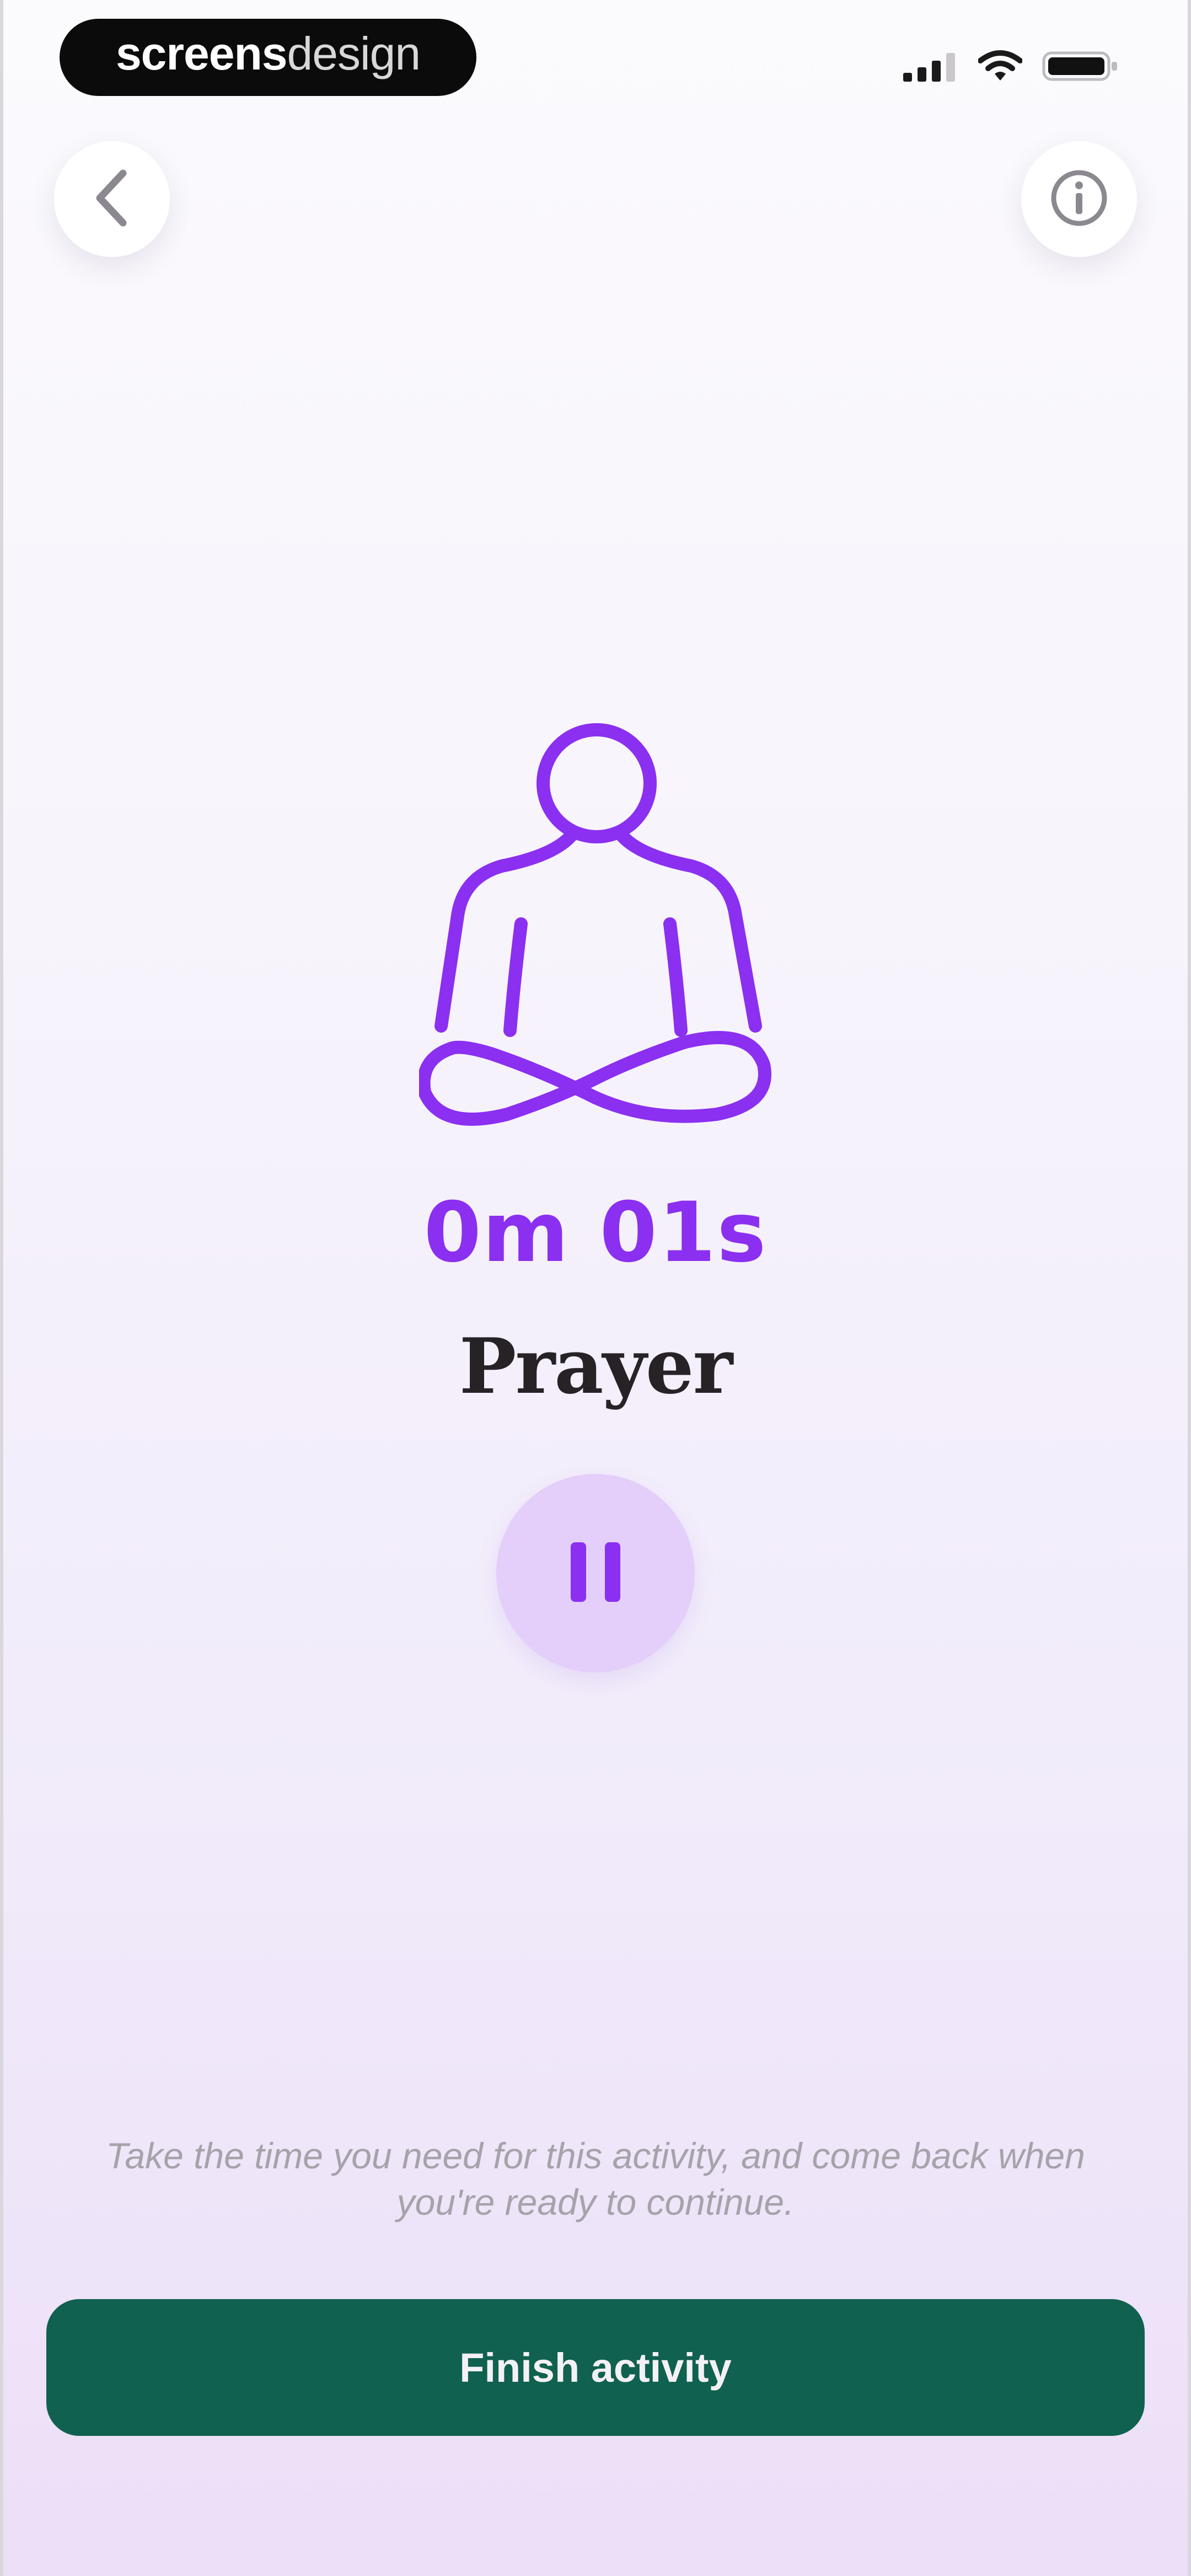 The height and width of the screenshot is (2576, 1191). I want to click on pause-button, so click(595, 1573).